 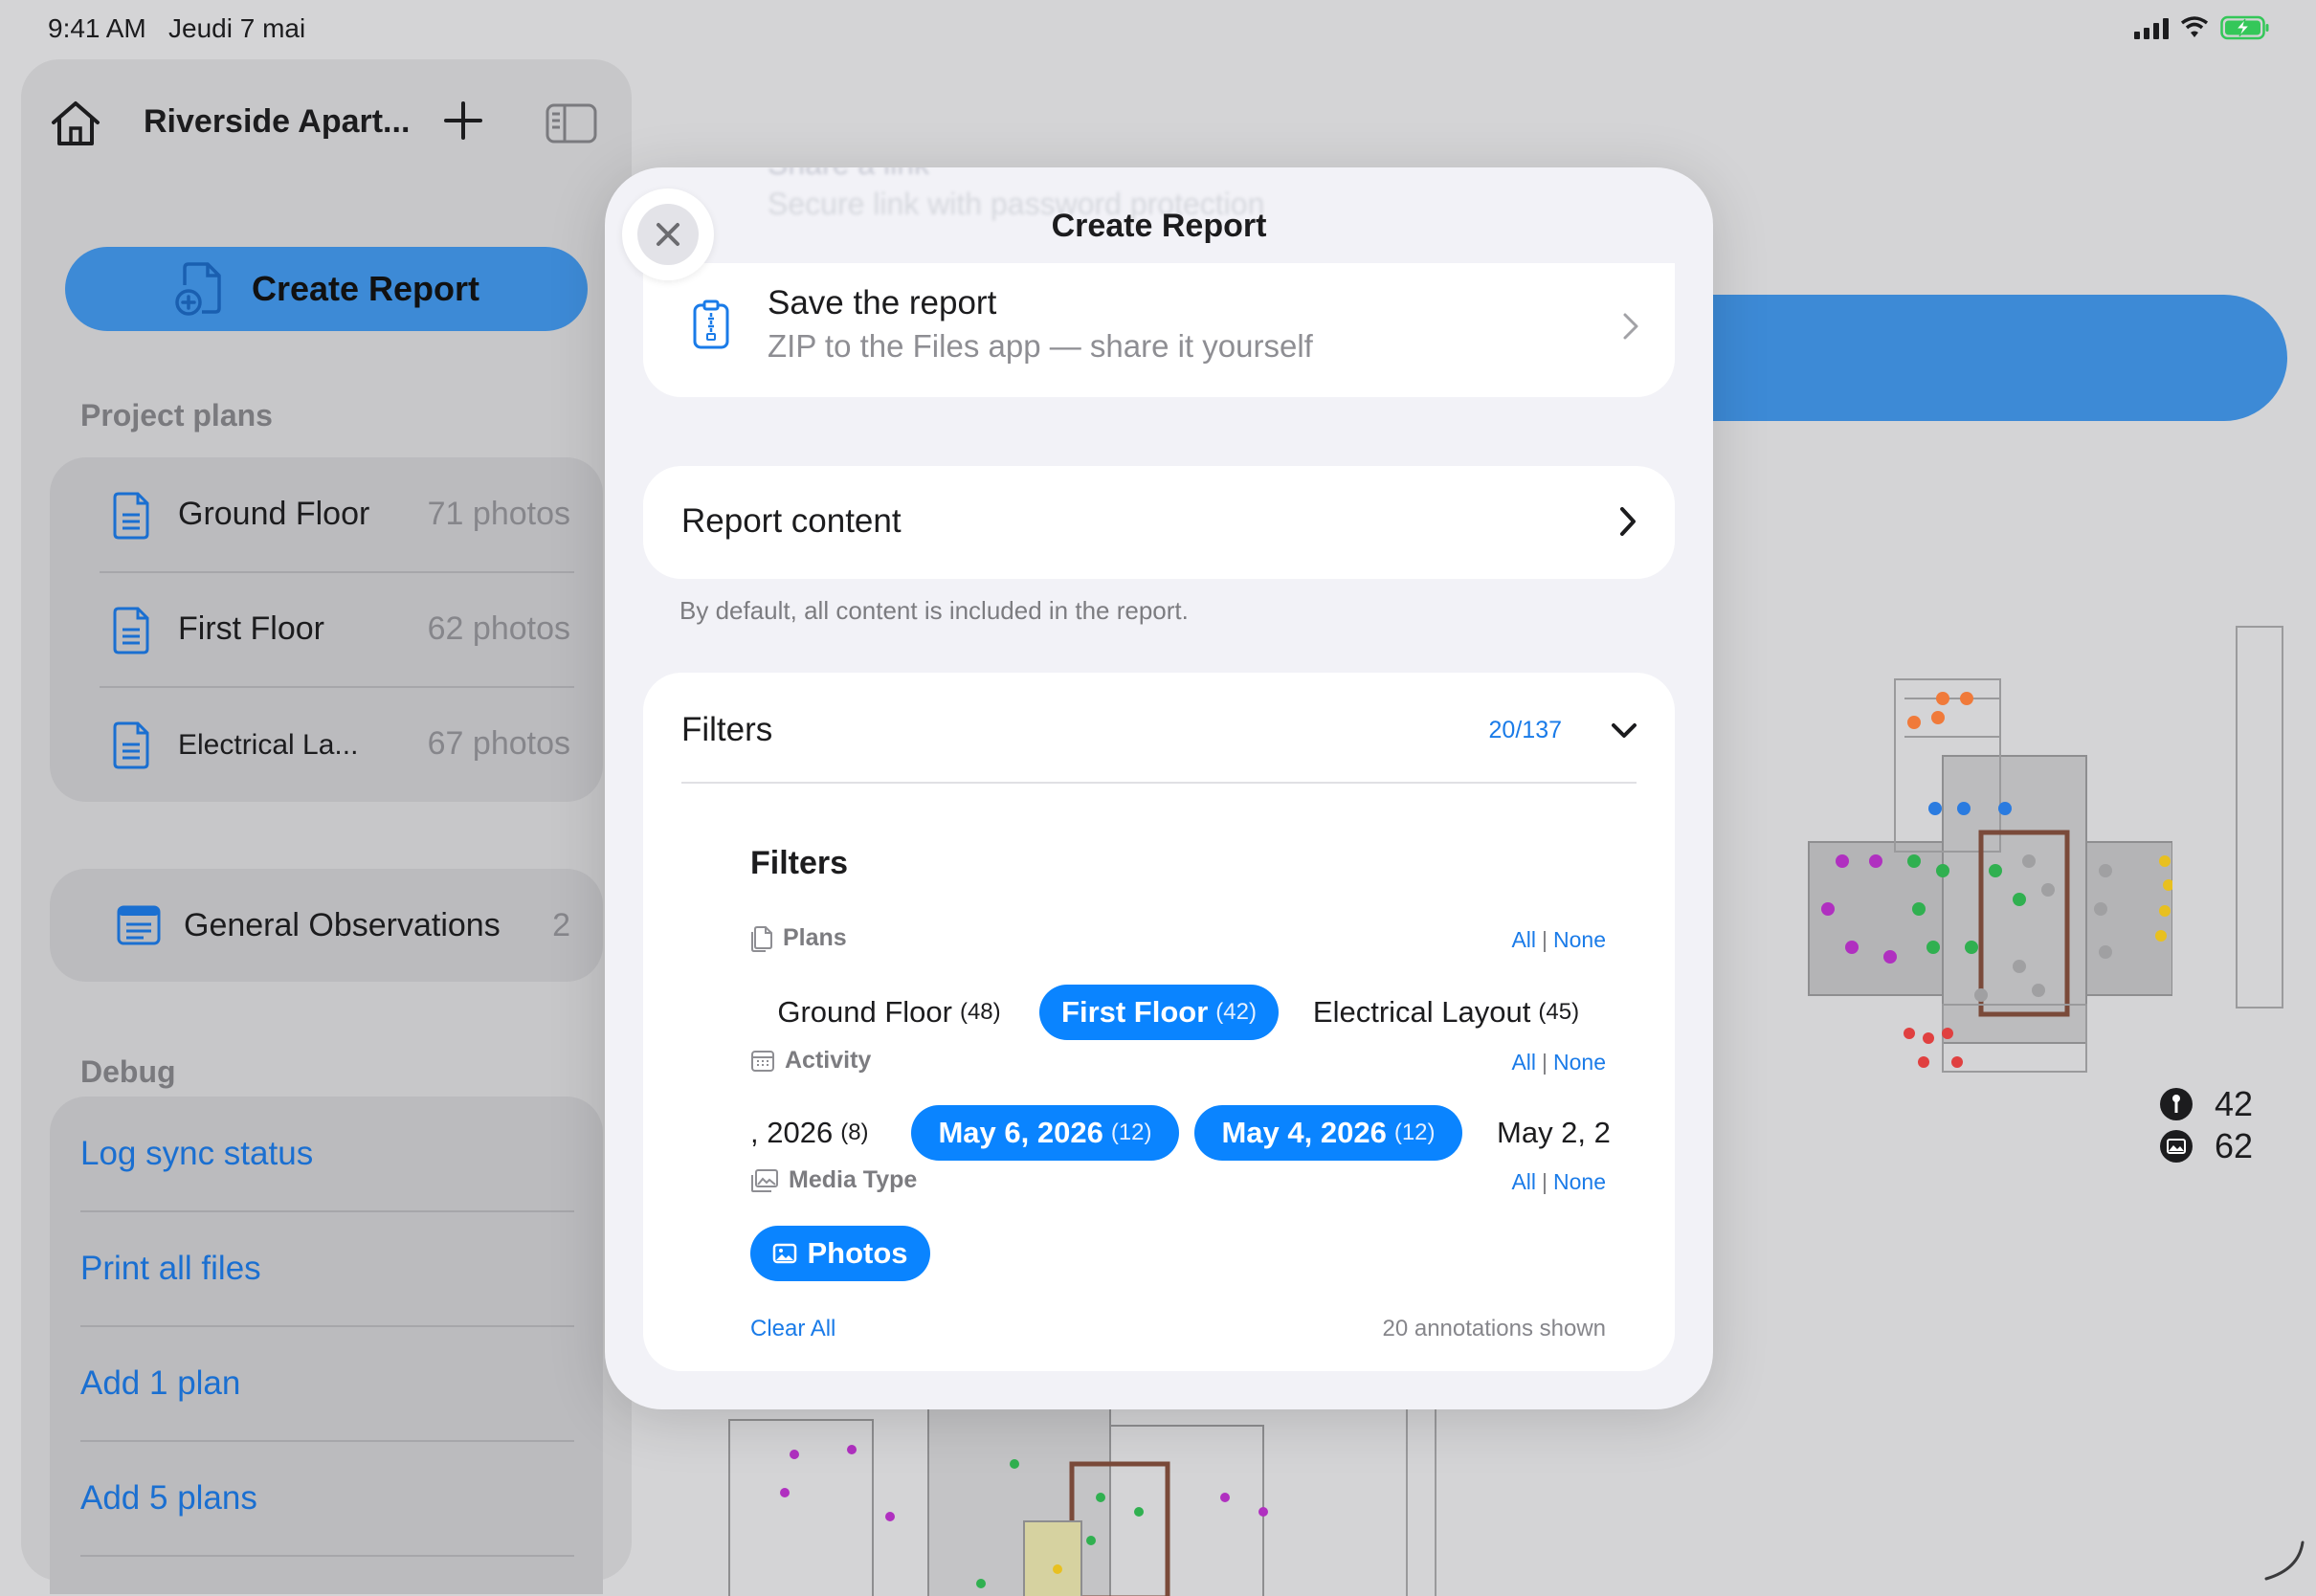 I want to click on chip-first-floor: First Floor (42), so click(x=1159, y=1013).